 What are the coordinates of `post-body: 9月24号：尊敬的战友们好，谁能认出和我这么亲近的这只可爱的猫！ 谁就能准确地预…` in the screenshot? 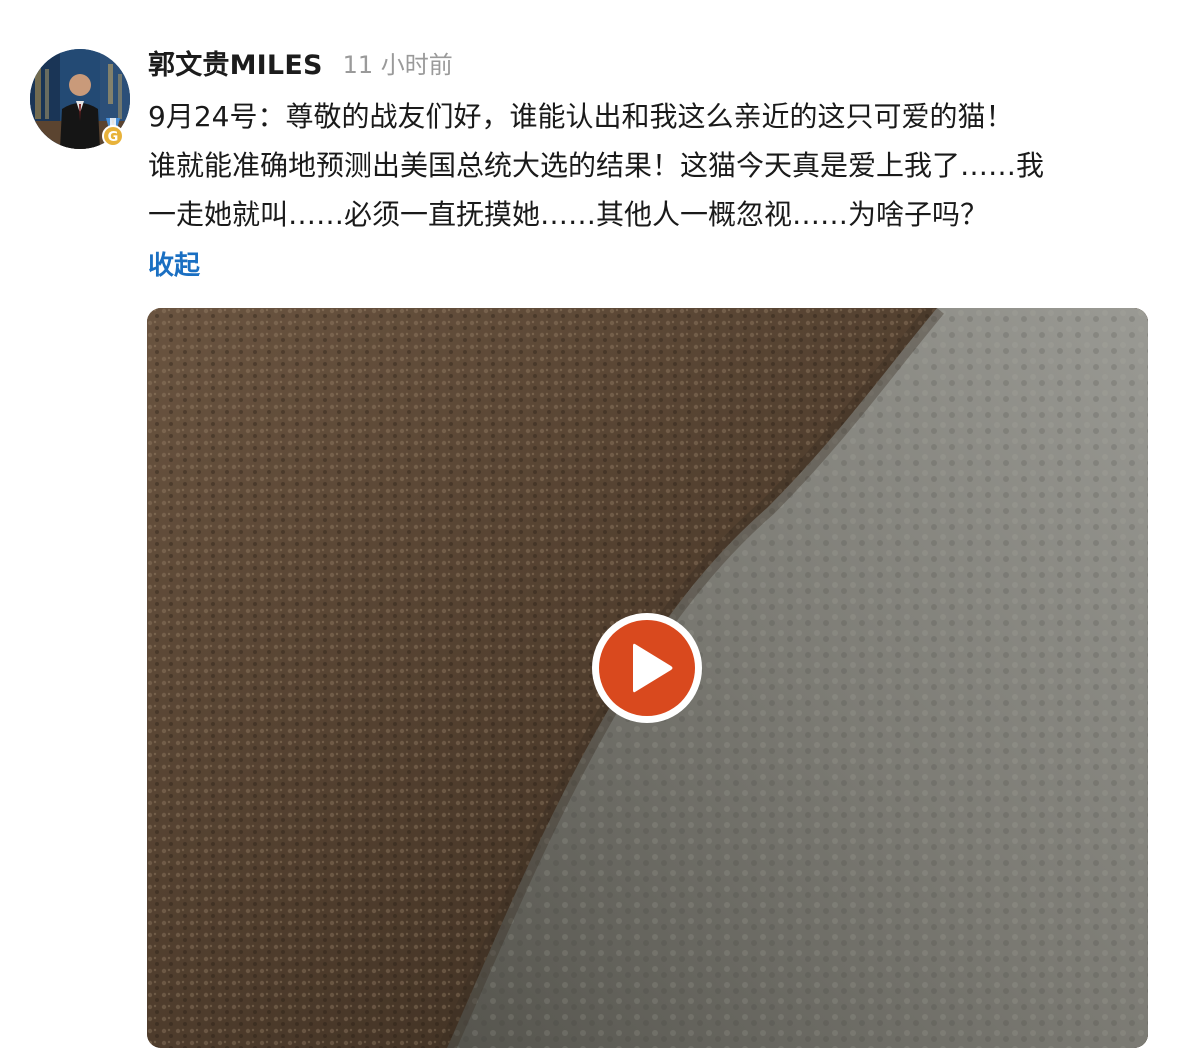 It's located at (658, 165).